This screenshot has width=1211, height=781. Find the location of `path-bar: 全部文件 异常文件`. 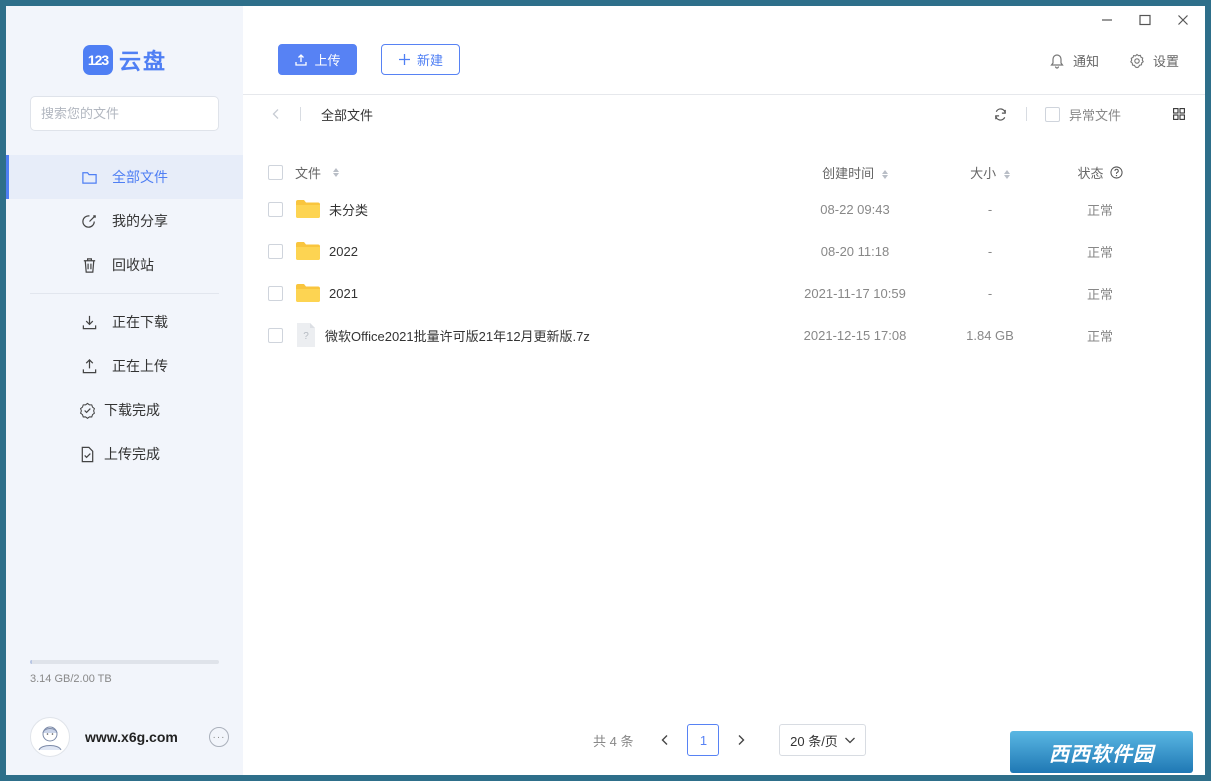

path-bar: 全部文件 异常文件 is located at coordinates (727, 114).